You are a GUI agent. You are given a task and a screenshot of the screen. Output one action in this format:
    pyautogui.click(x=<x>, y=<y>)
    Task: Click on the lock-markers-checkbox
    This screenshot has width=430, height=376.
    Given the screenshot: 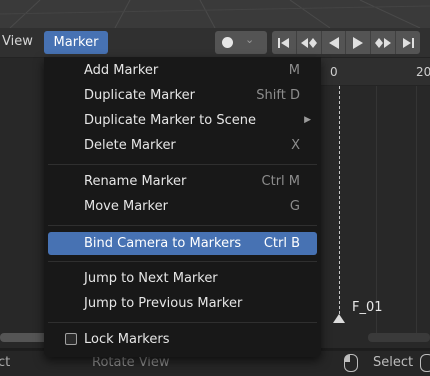 What is the action you would take?
    pyautogui.click(x=71, y=339)
    